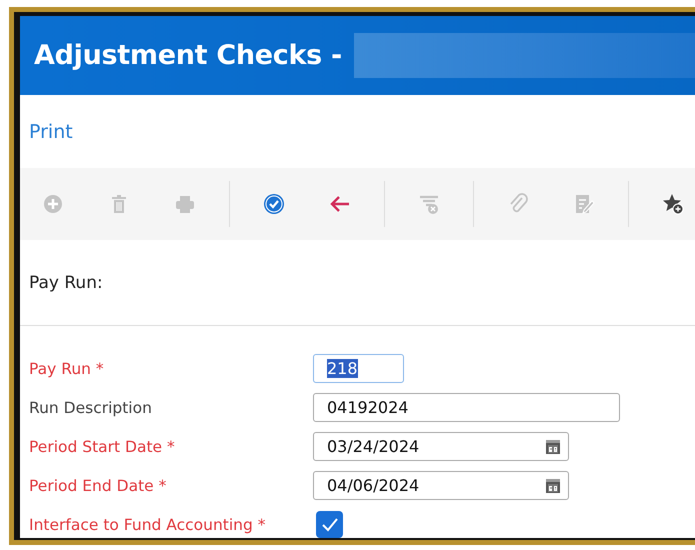 The image size is (695, 550). What do you see at coordinates (51, 131) in the screenshot?
I see `print-link: Print` at bounding box center [51, 131].